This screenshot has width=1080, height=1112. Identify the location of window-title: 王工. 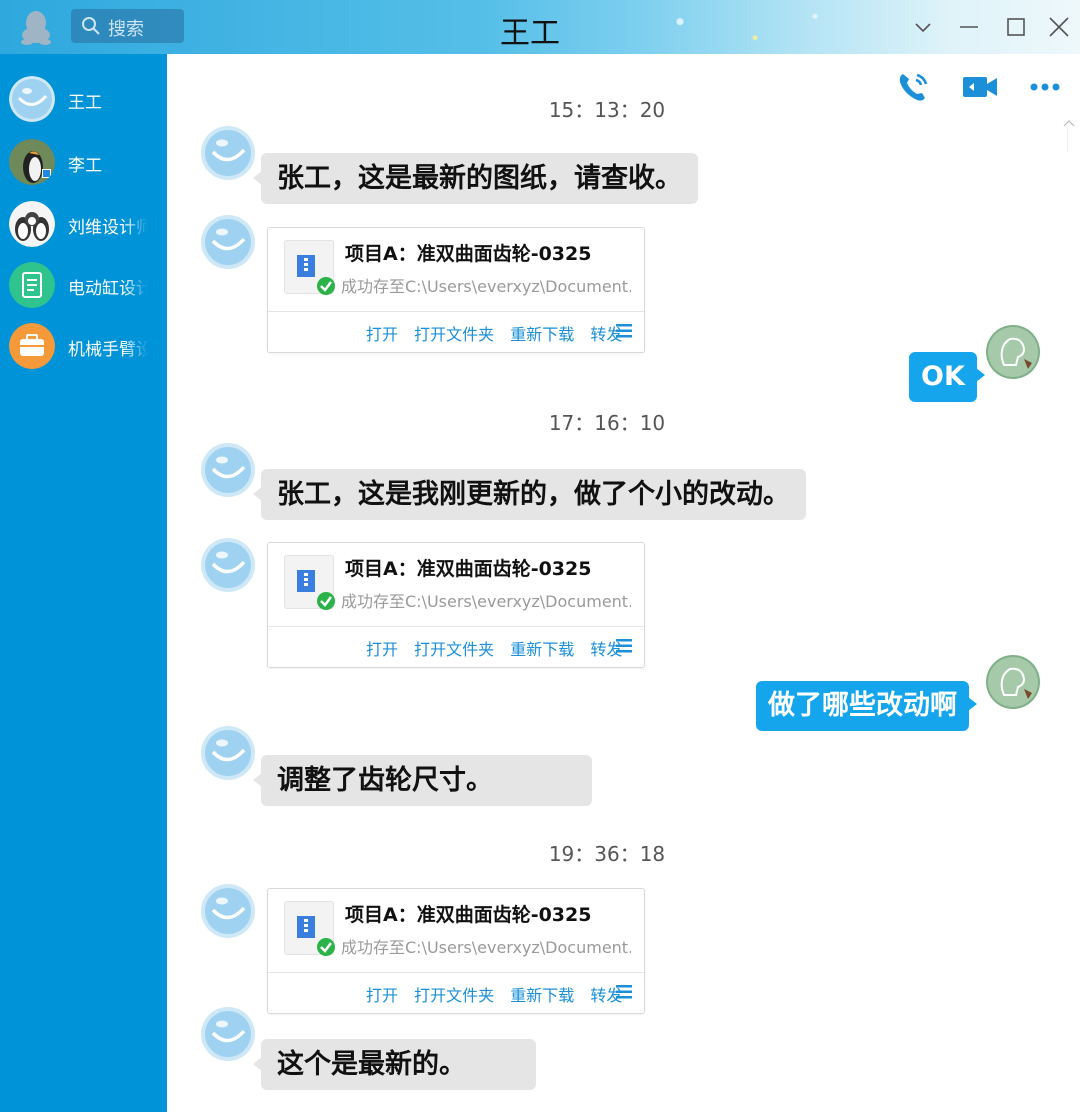
(530, 33).